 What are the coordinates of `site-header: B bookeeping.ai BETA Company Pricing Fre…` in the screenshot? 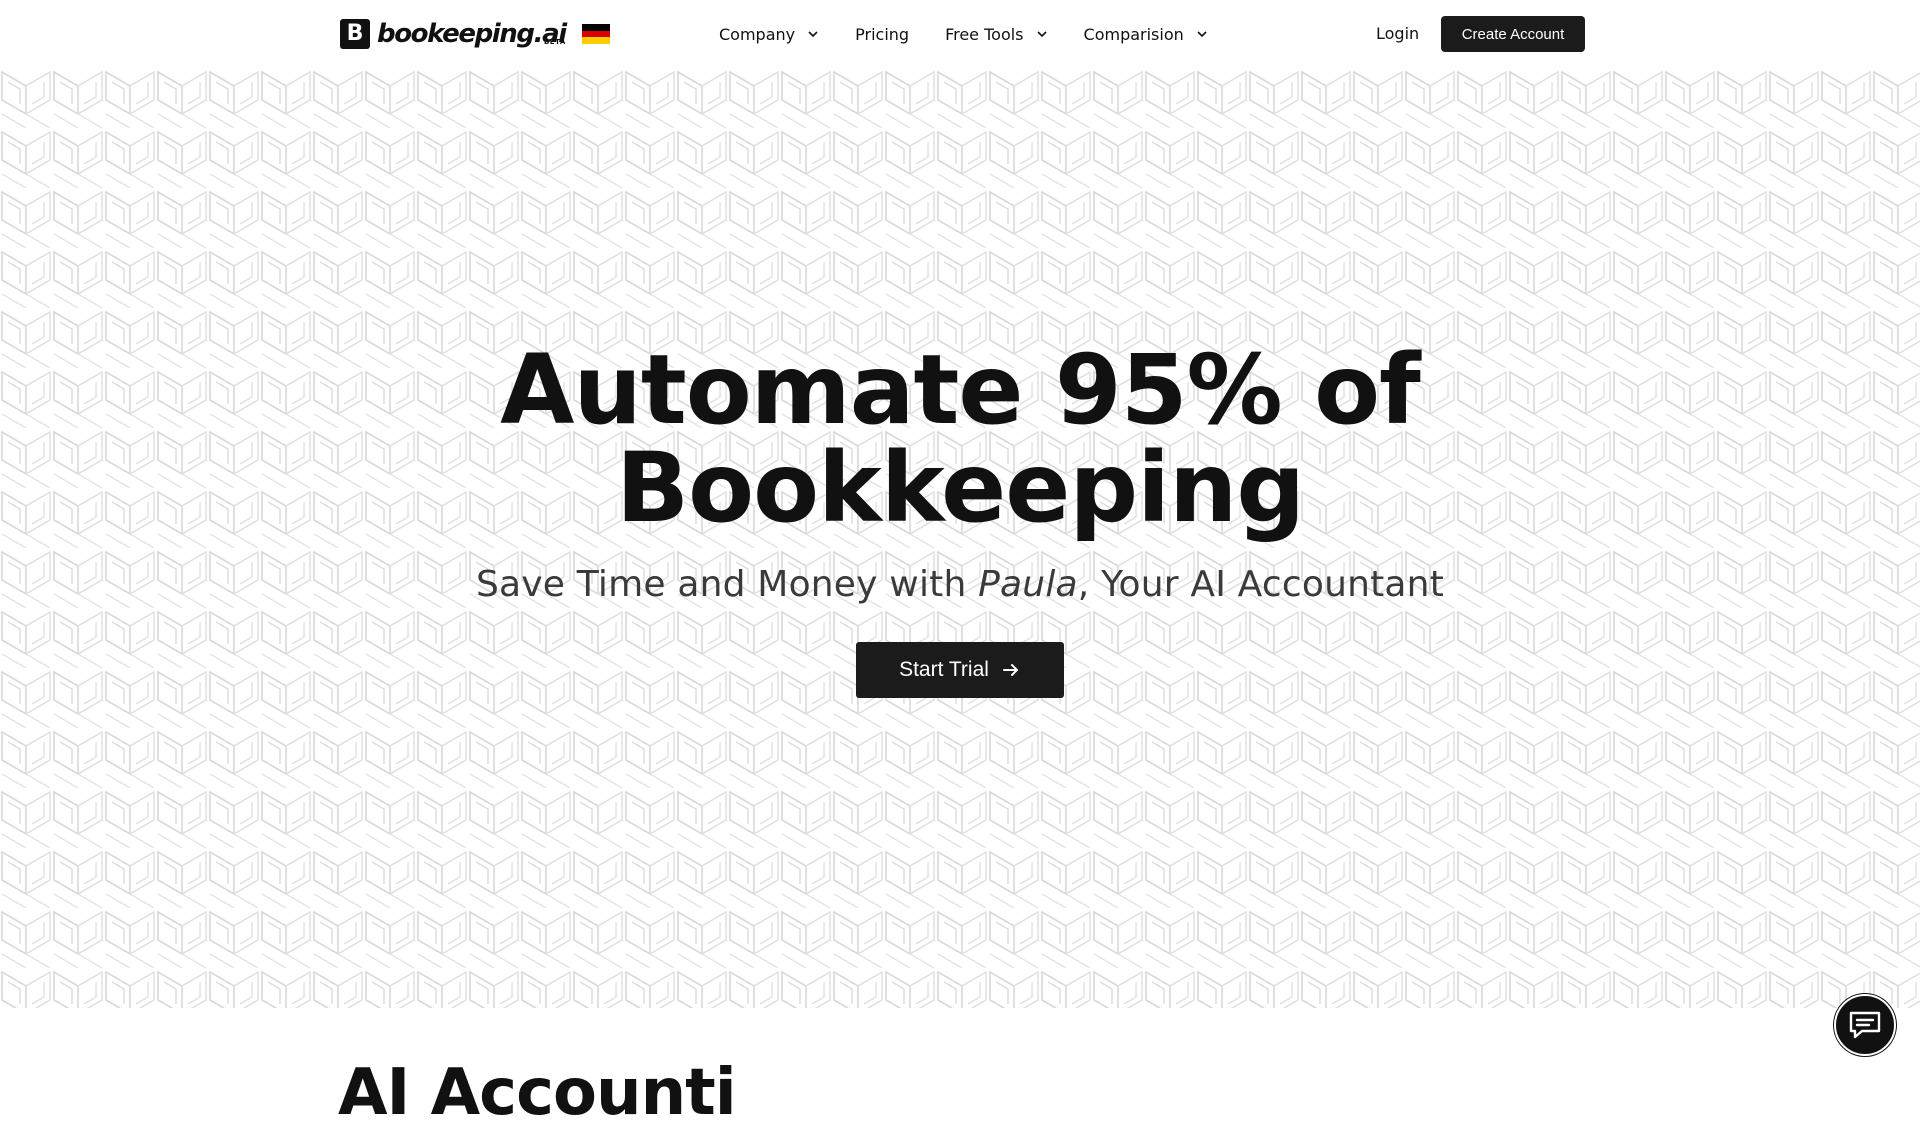 It's located at (960, 34).